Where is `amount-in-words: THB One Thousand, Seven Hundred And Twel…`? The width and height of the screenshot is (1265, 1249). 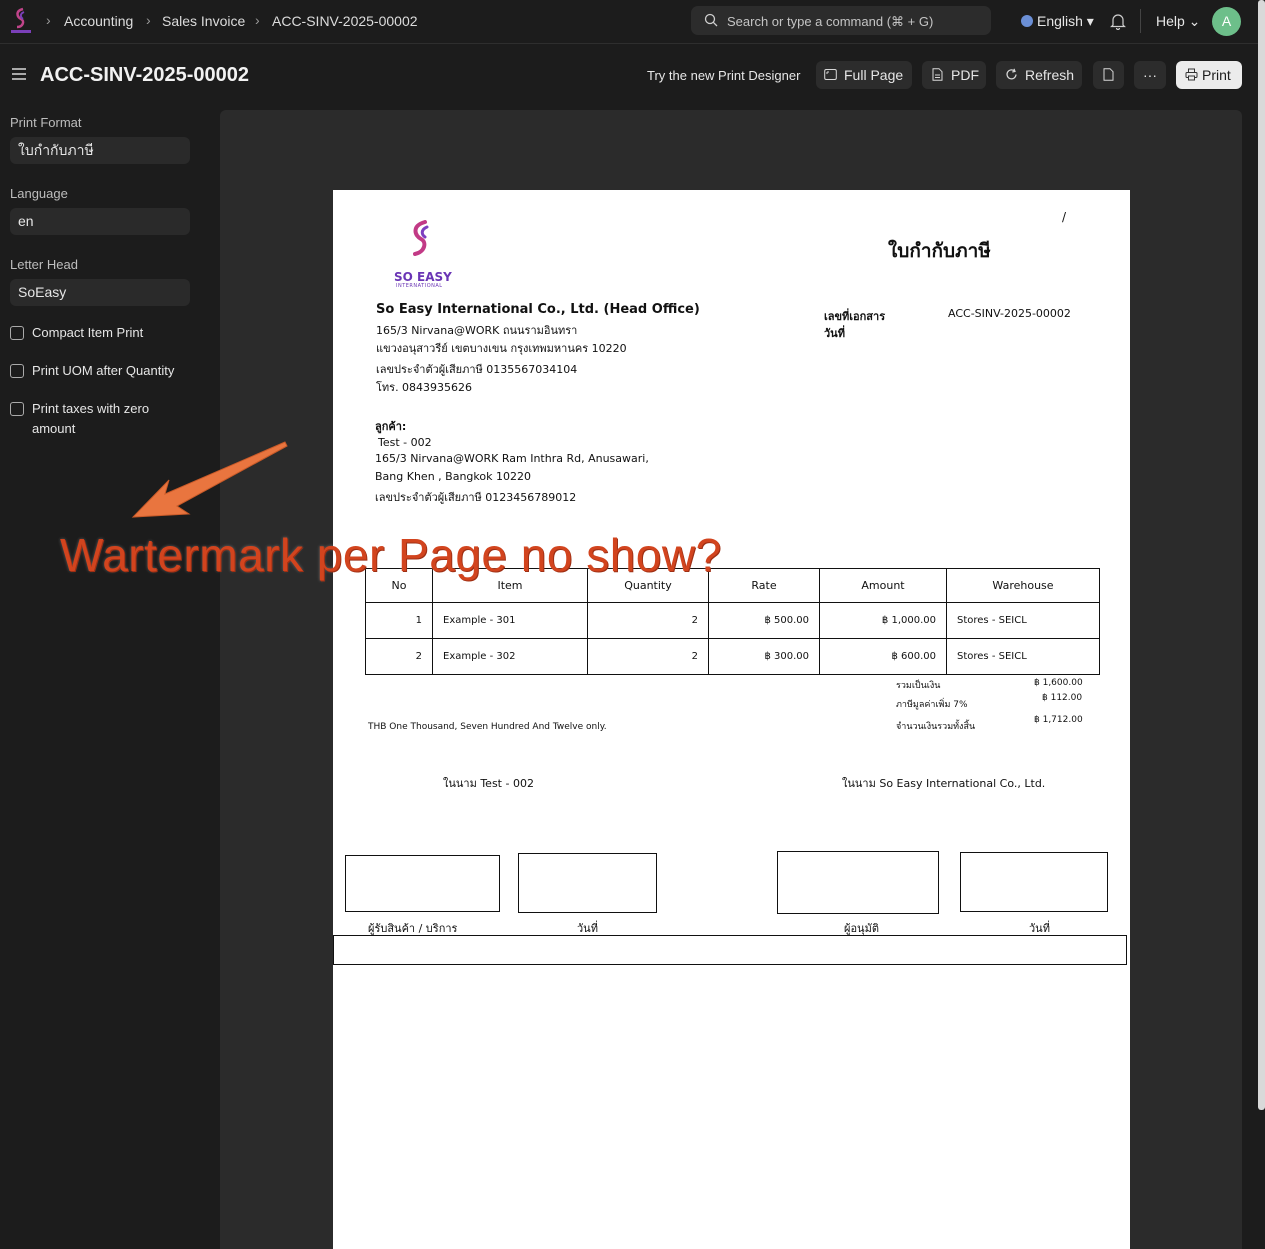
amount-in-words: THB One Thousand, Seven Hundred And Twel… is located at coordinates (487, 727).